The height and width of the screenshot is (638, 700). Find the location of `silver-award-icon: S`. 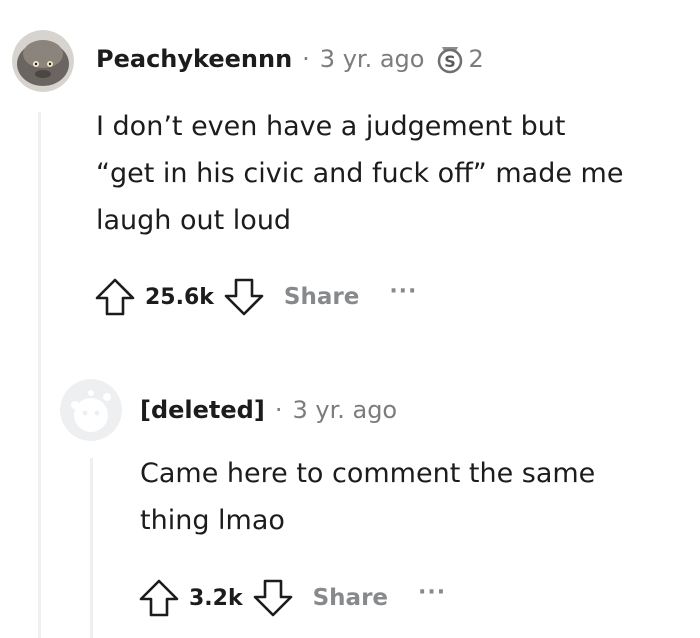

silver-award-icon: S is located at coordinates (450, 59).